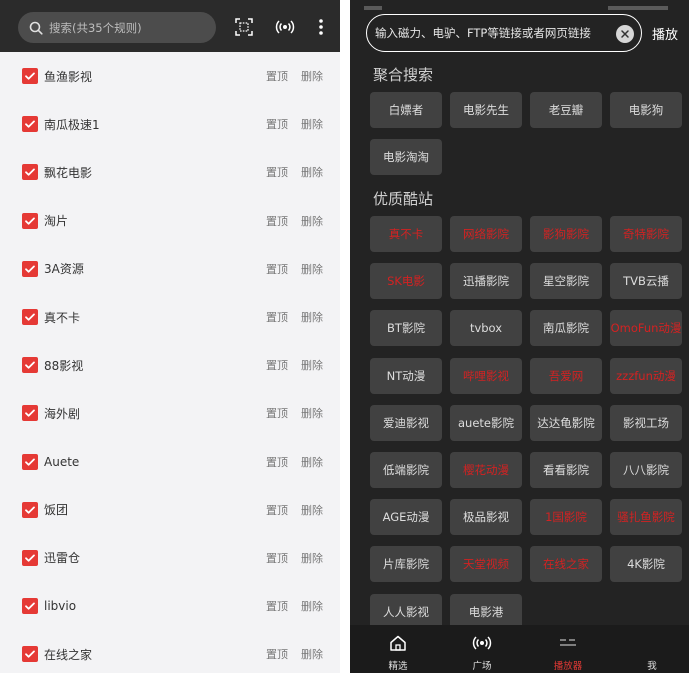 The width and height of the screenshot is (689, 673). Describe the element at coordinates (170, 365) in the screenshot. I see `rule-row: 88影视 置顶 删除` at that location.